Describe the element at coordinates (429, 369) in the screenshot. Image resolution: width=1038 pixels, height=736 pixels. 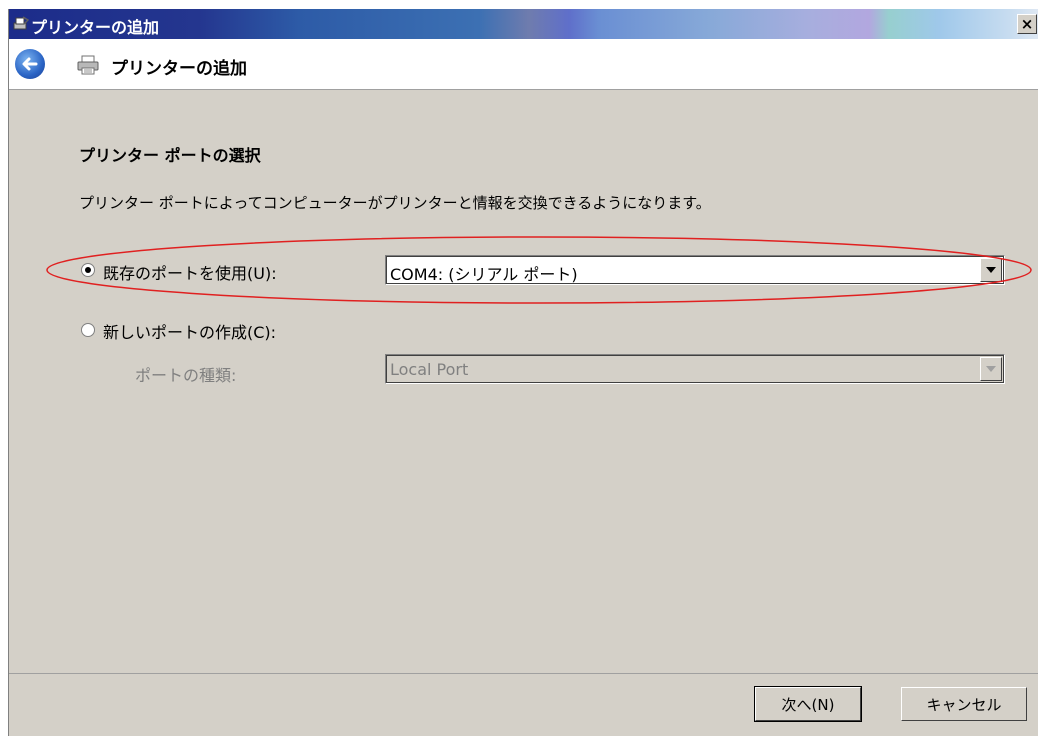
I see `port-type-value: Local Port` at that location.